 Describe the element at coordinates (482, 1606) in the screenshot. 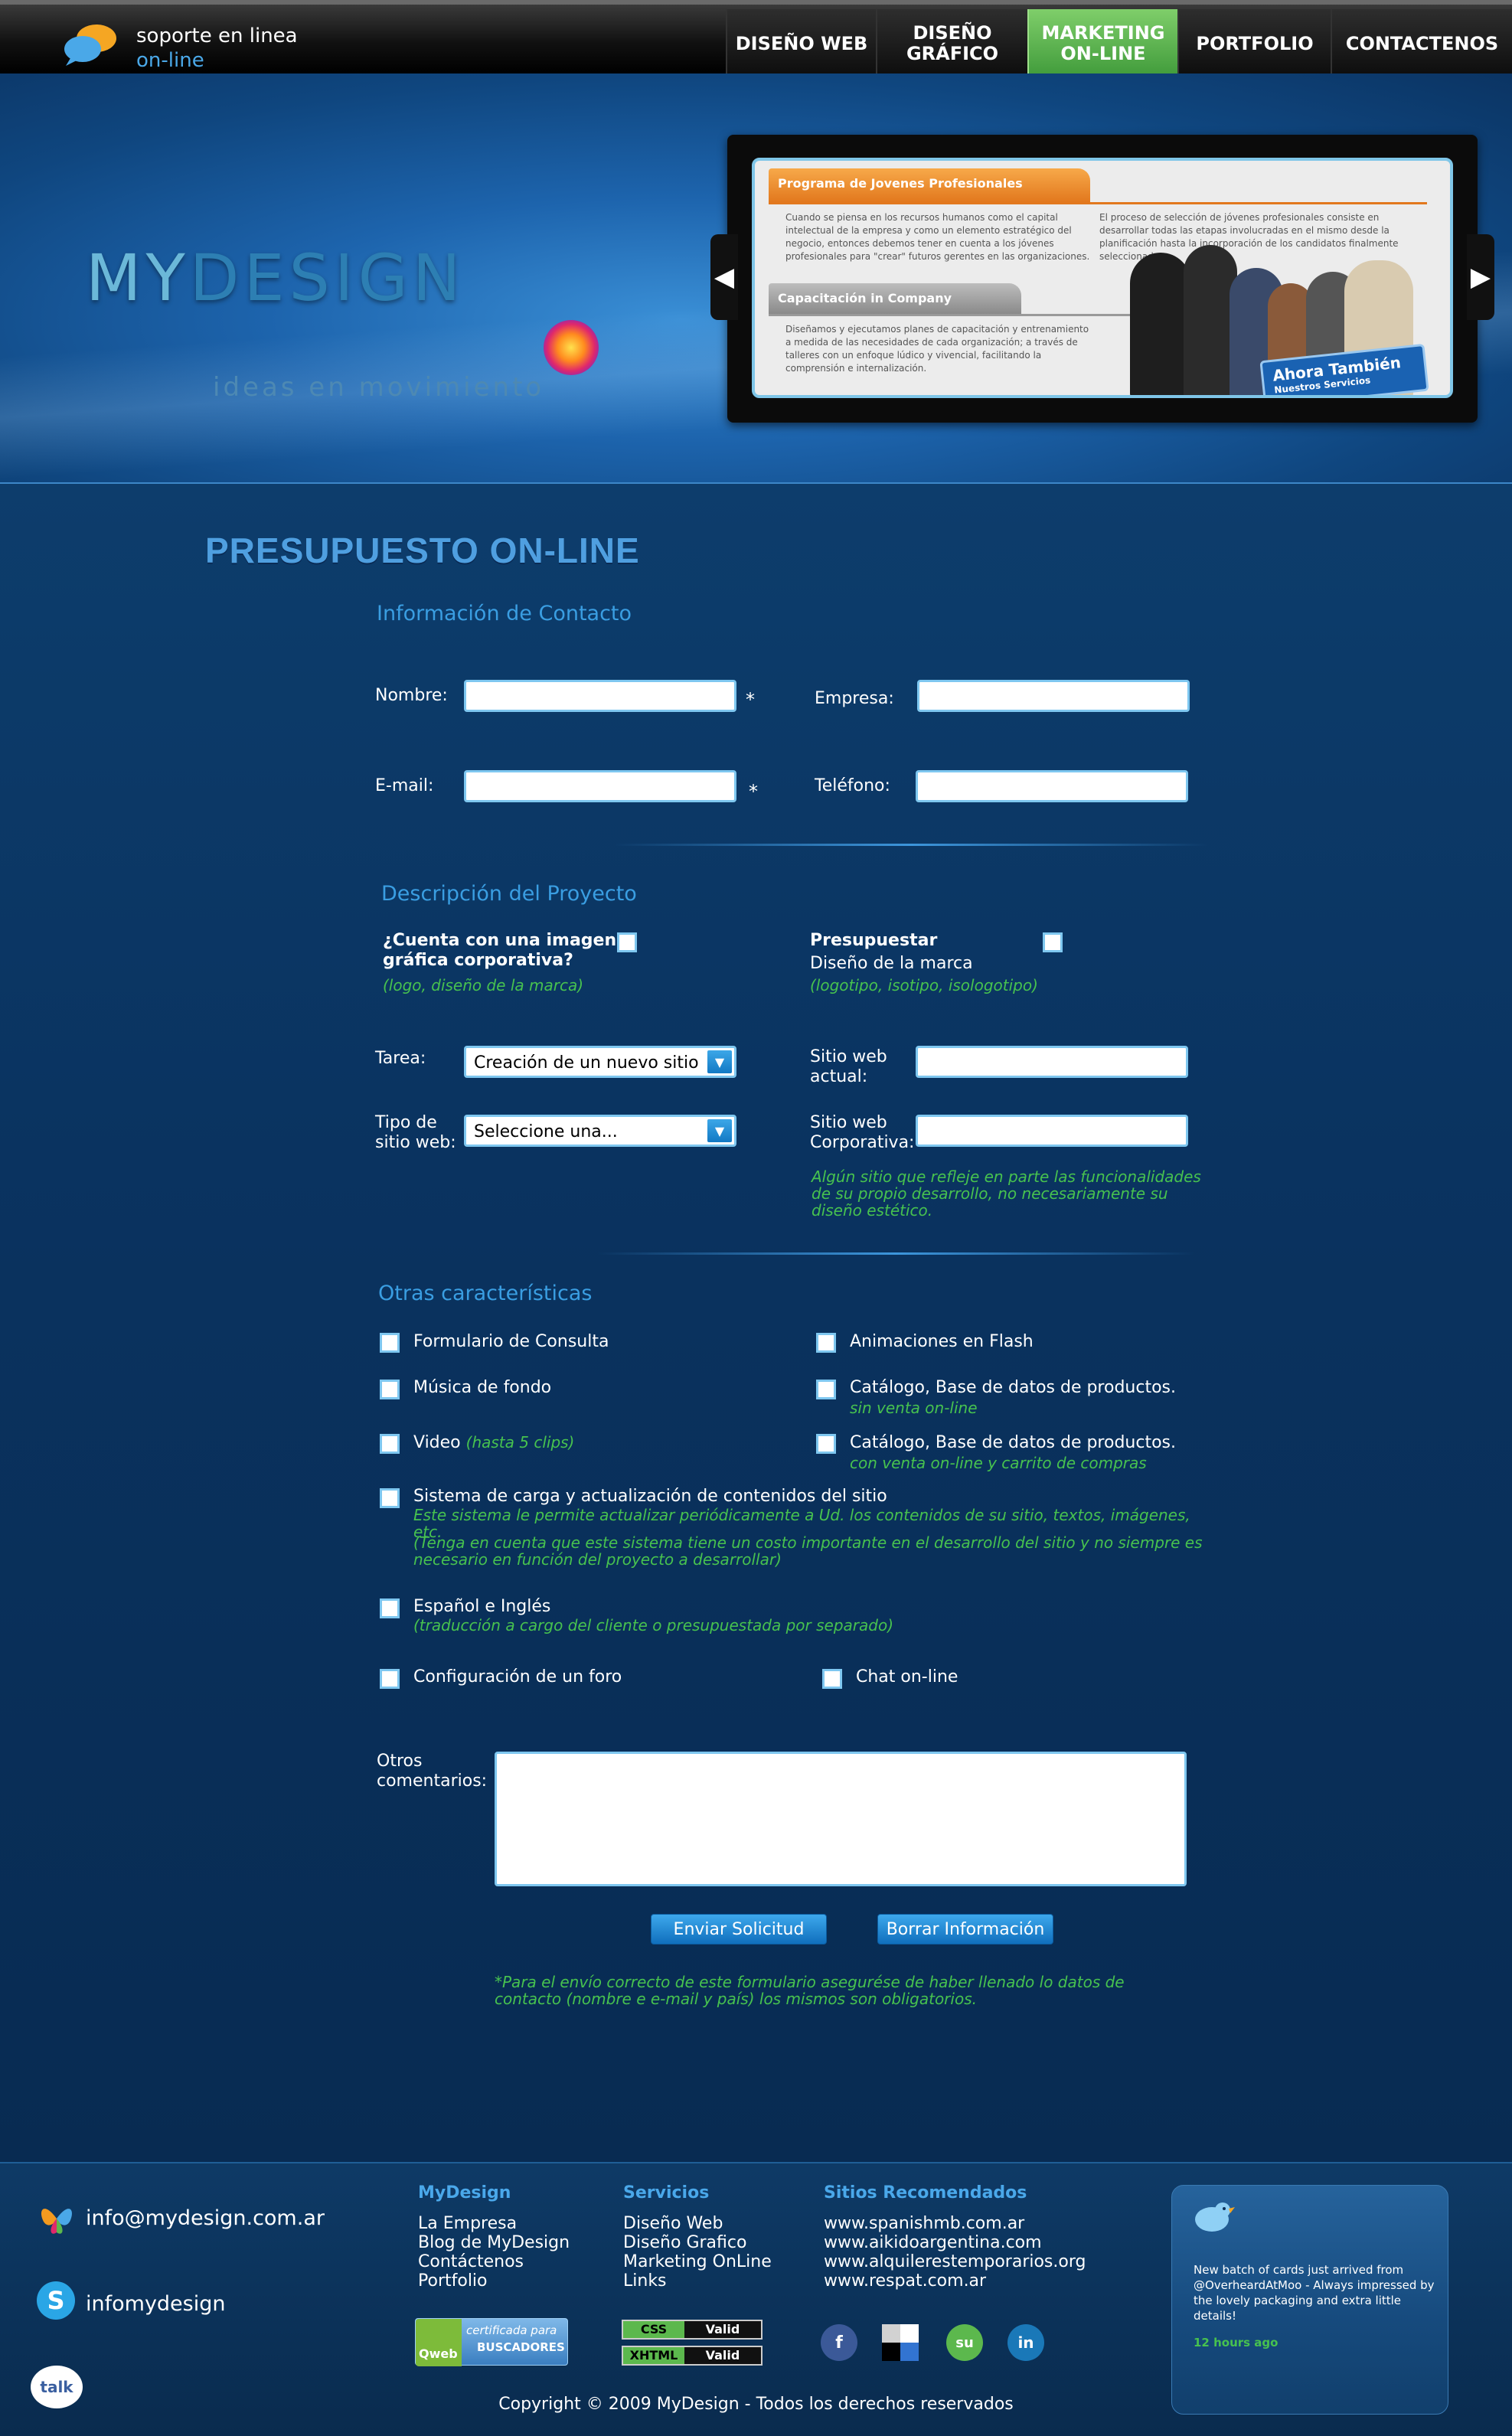

I see `idioma-label: Español e Inglés` at that location.